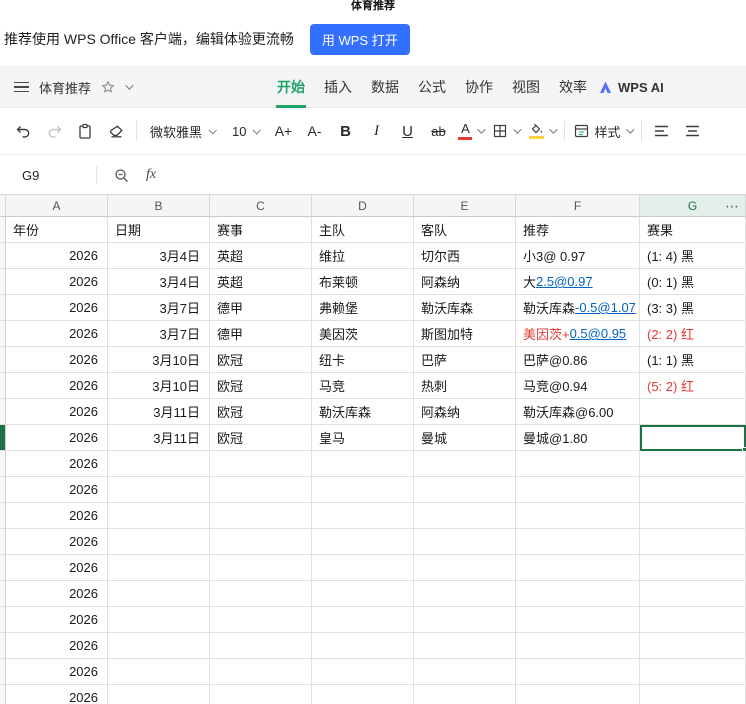 The image size is (746, 704). I want to click on font-color-button: A, so click(472, 131).